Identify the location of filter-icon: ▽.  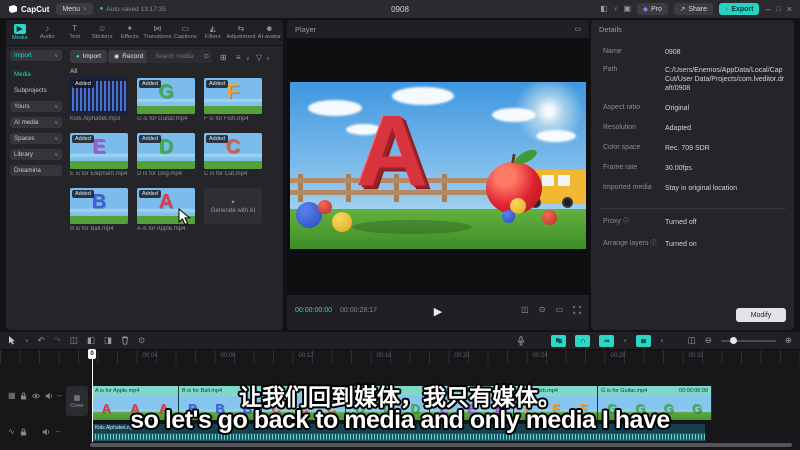
(259, 58).